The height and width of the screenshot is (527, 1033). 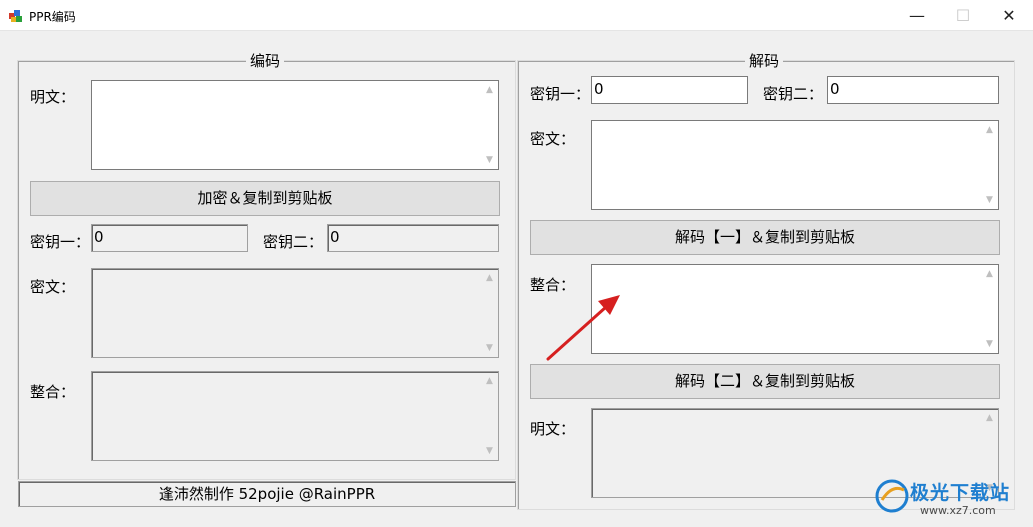 What do you see at coordinates (265, 198) in the screenshot?
I see `encrypt-copy-button: 加密＆复制到剪贴板` at bounding box center [265, 198].